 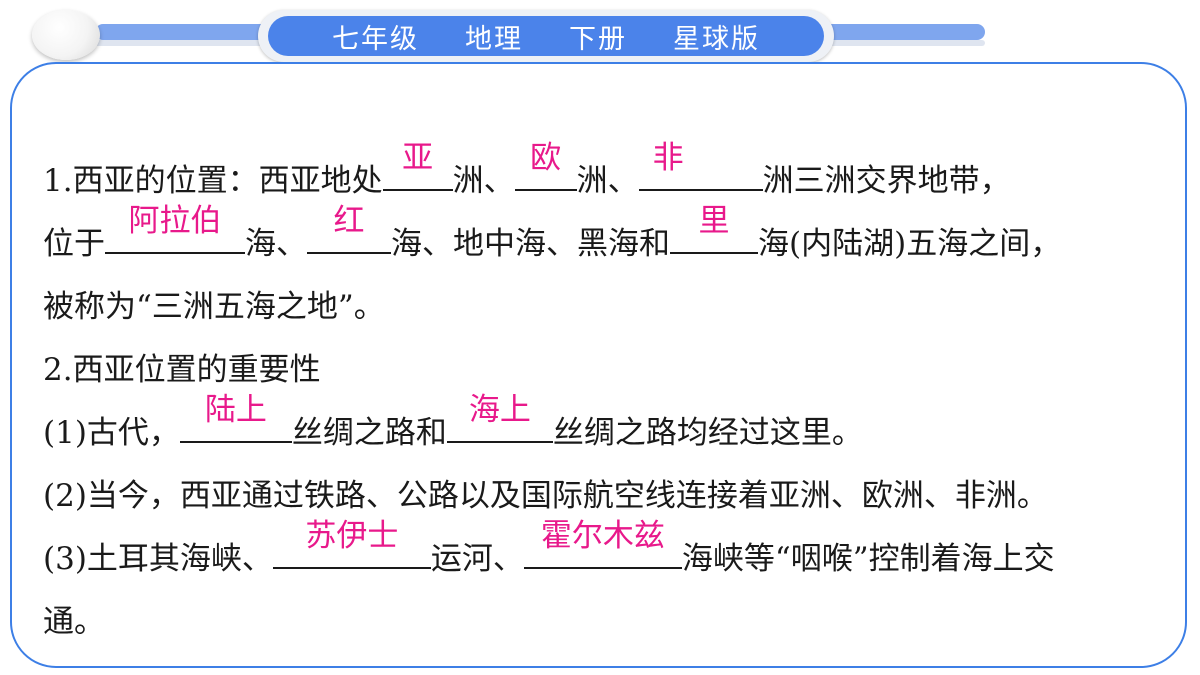 What do you see at coordinates (158, 559) in the screenshot?
I see `text: (3)土耳其海峡、` at bounding box center [158, 559].